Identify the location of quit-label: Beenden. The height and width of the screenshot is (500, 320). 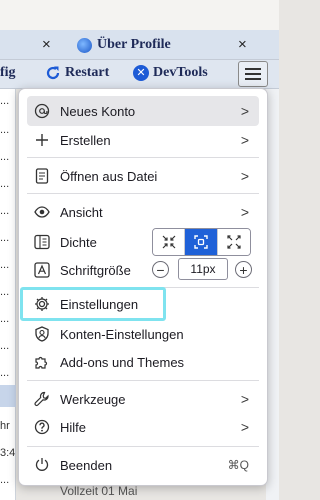
(86, 465).